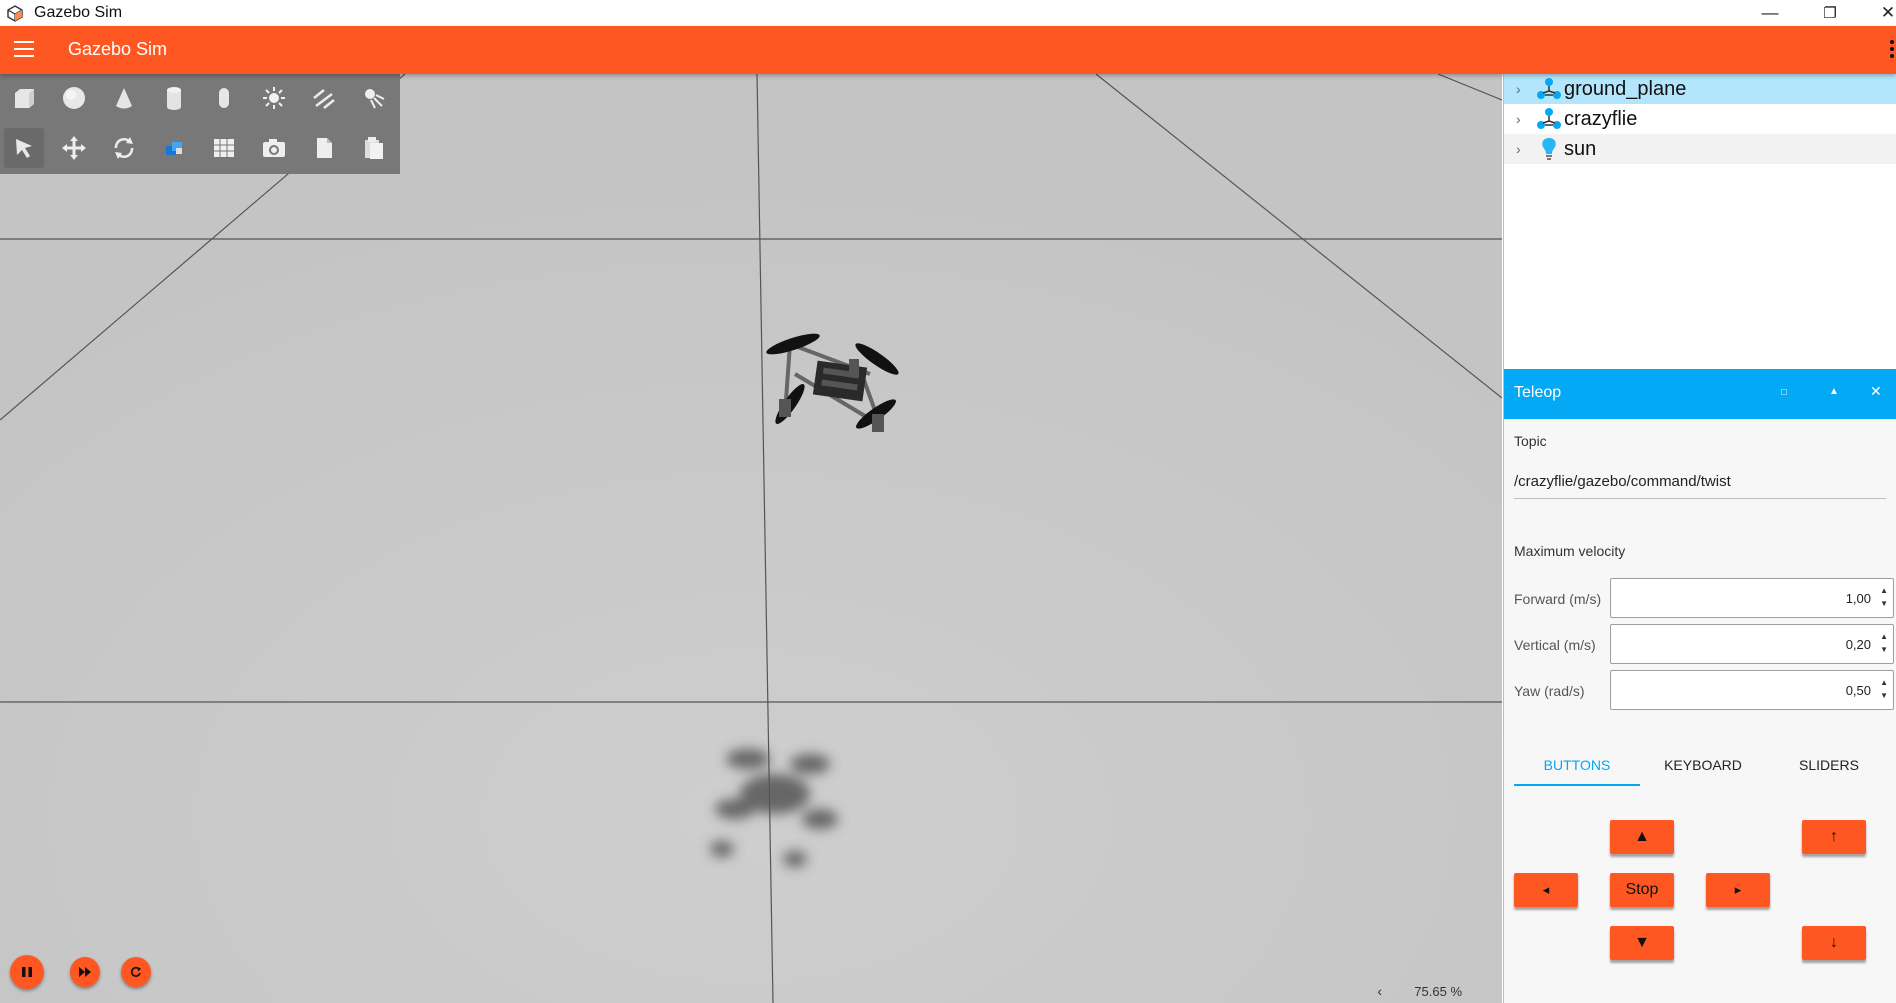 The height and width of the screenshot is (1003, 1896). What do you see at coordinates (1546, 890) in the screenshot?
I see `left-button: ◂` at bounding box center [1546, 890].